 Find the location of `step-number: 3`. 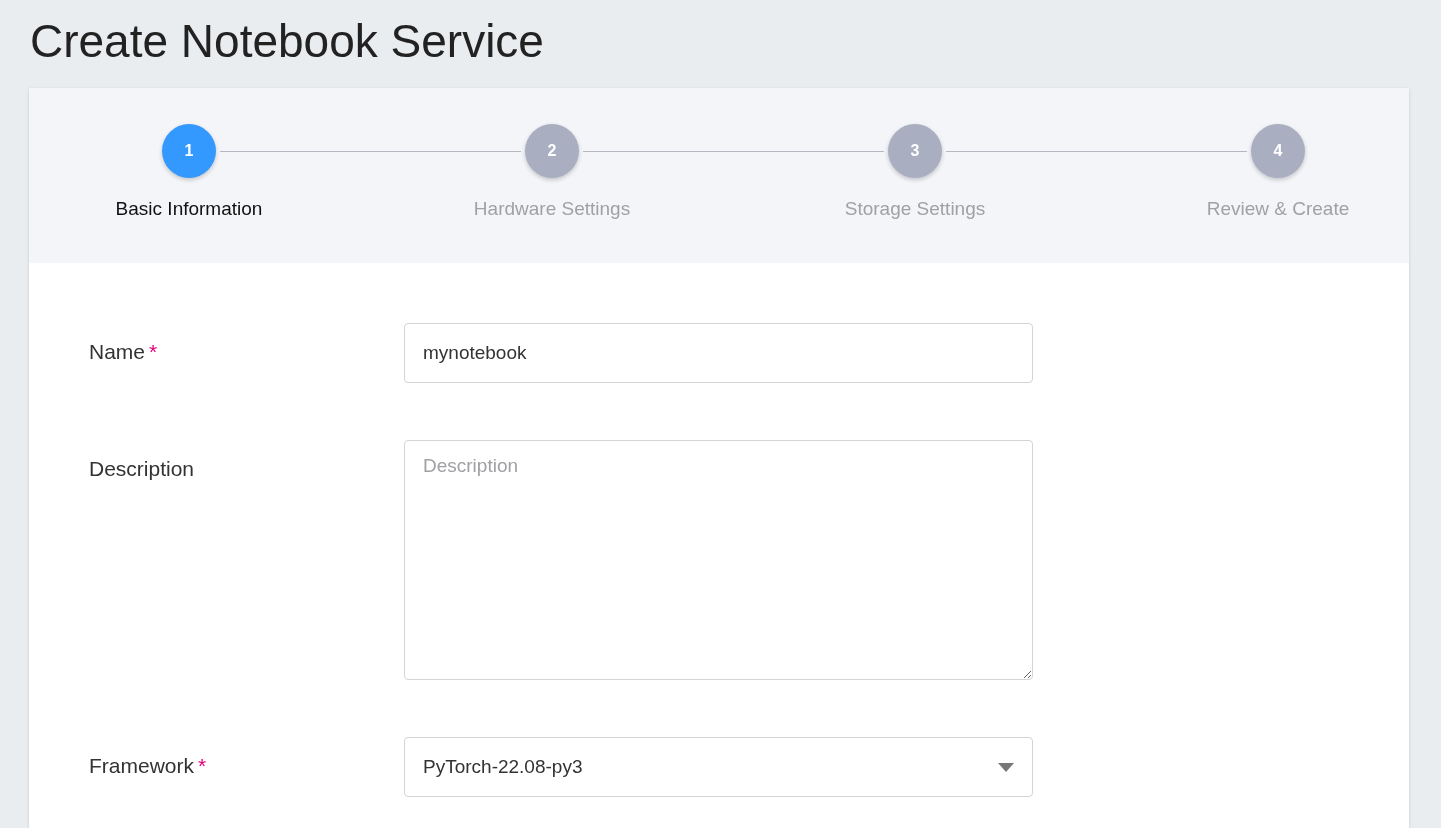

step-number: 3 is located at coordinates (915, 151).